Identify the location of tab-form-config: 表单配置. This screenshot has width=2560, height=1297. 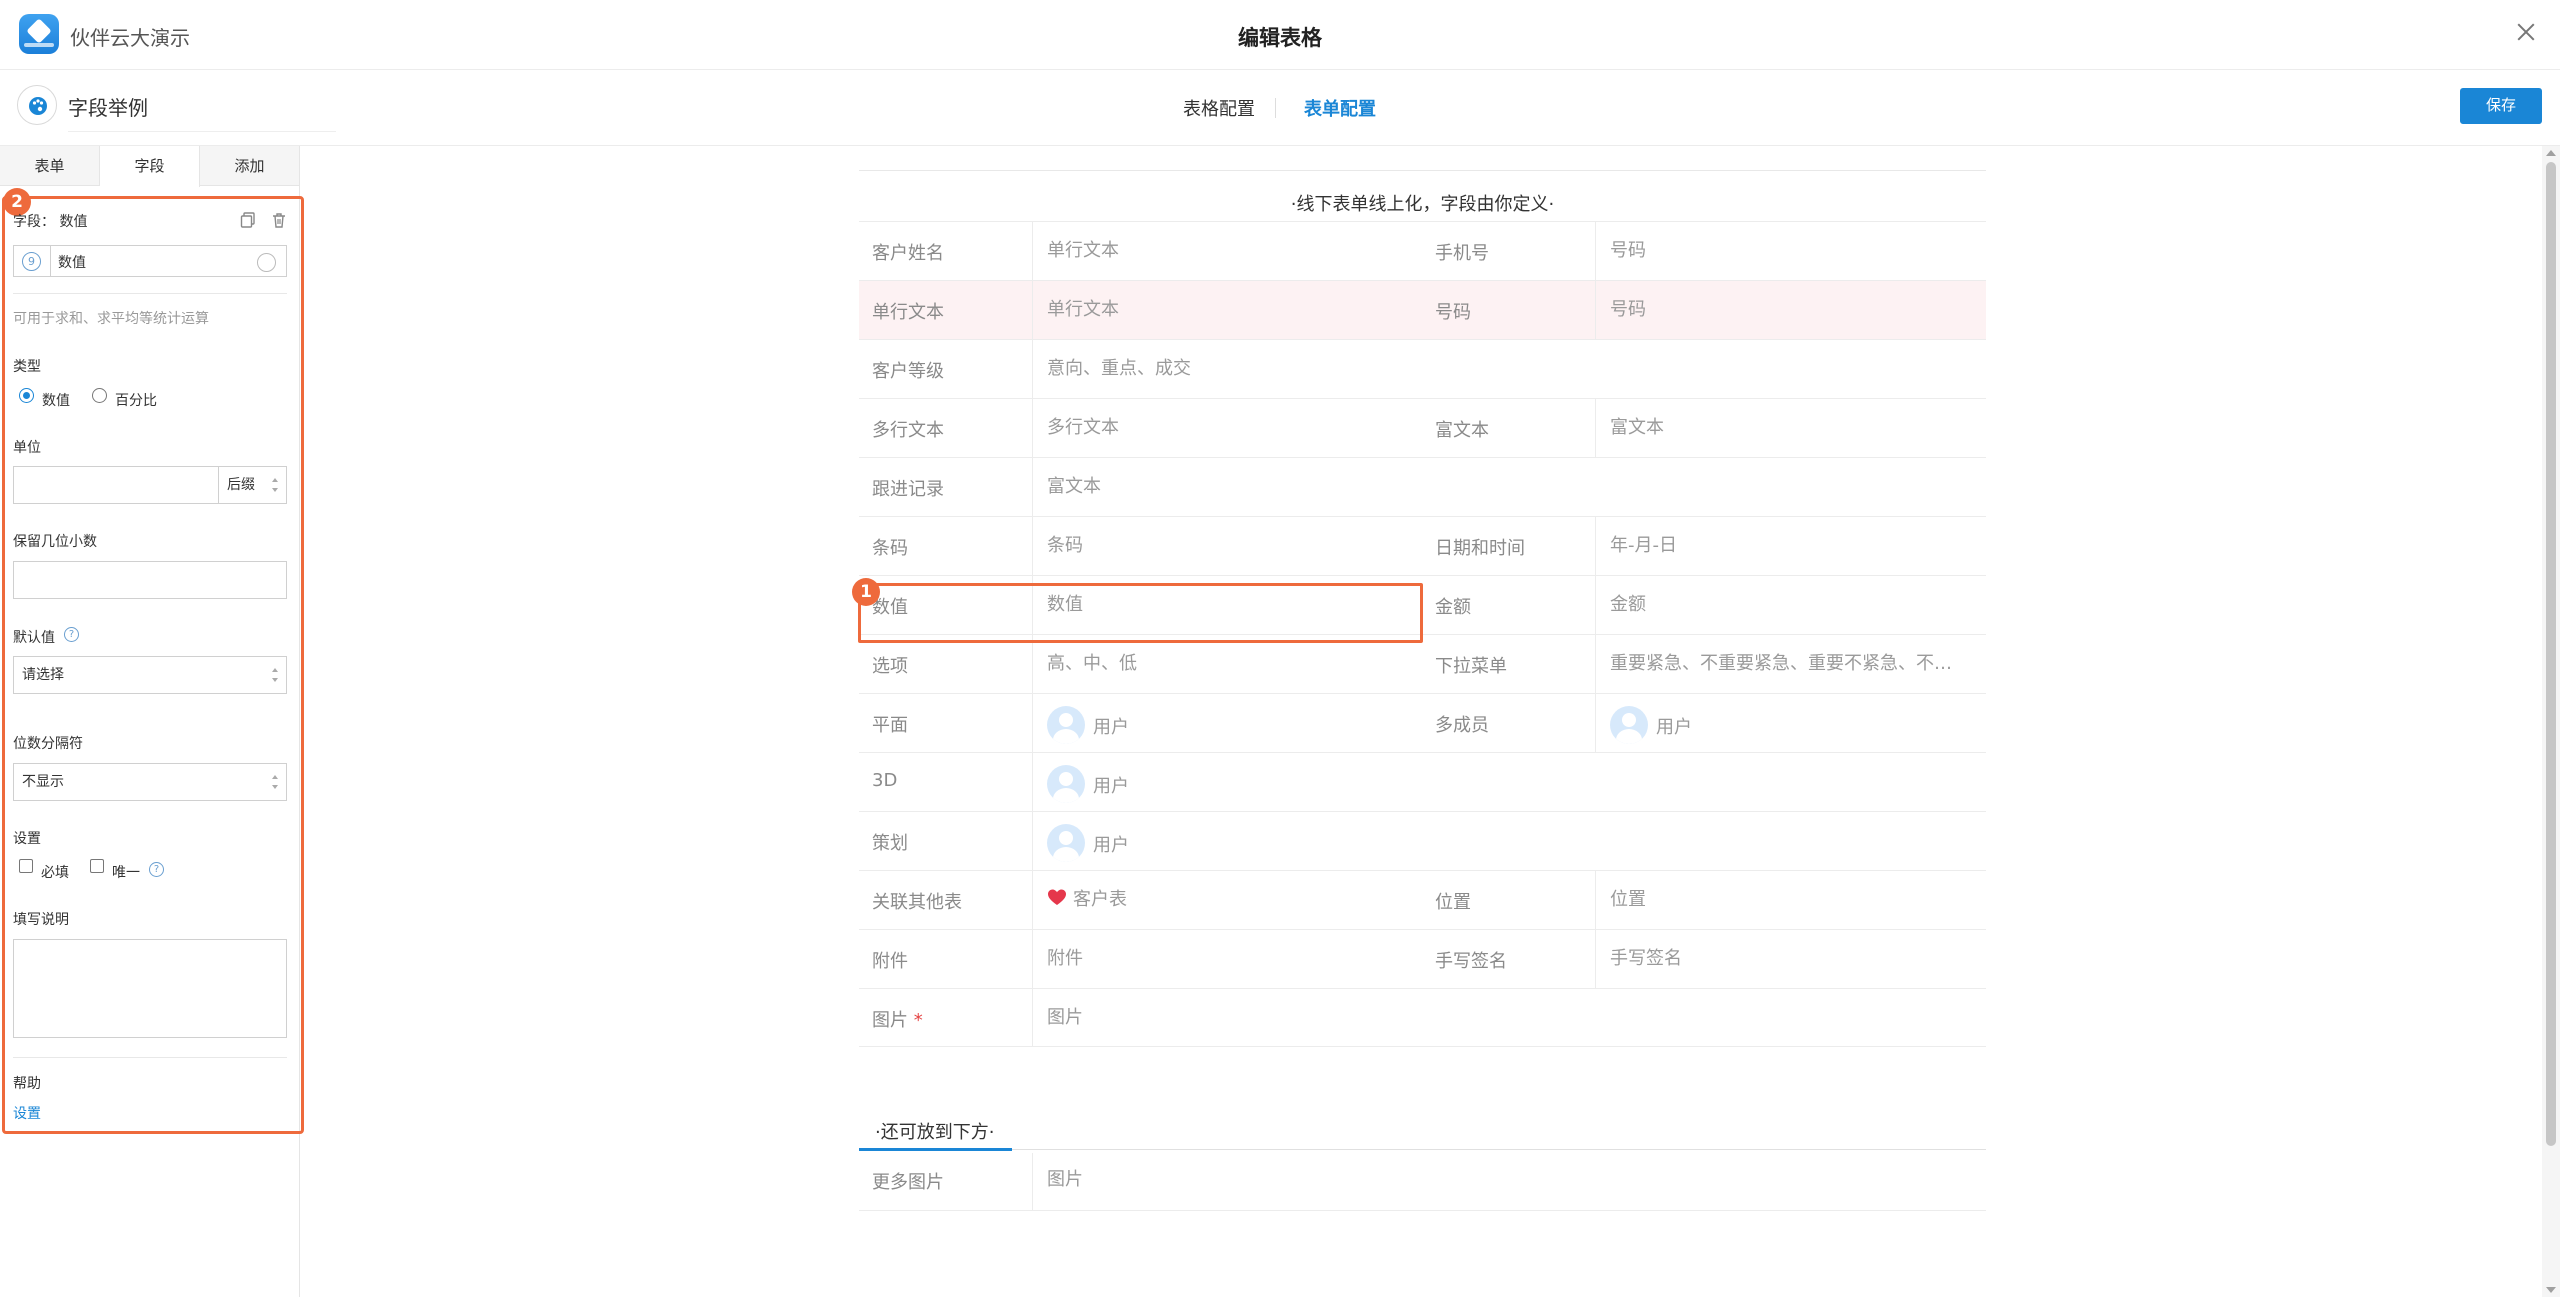
(1340, 108).